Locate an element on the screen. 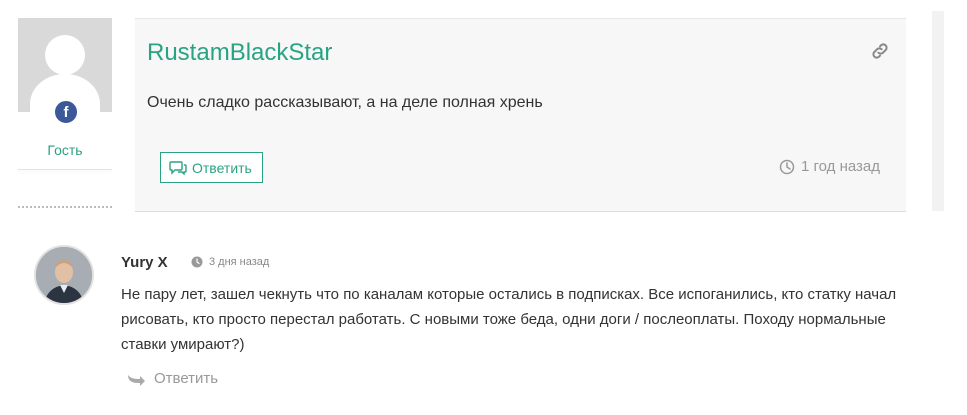 The width and height of the screenshot is (967, 415). comment1-avatar-column: f Гость is located at coordinates (65, 116).